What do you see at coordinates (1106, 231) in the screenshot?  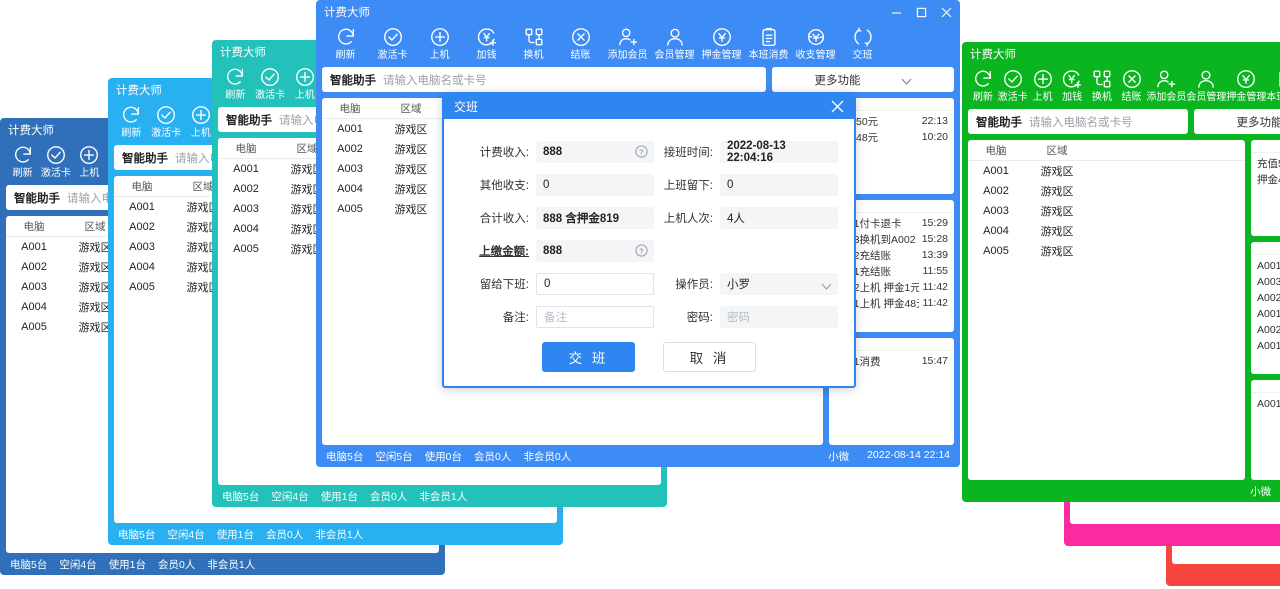 I see `table-row: A004 游戏区` at bounding box center [1106, 231].